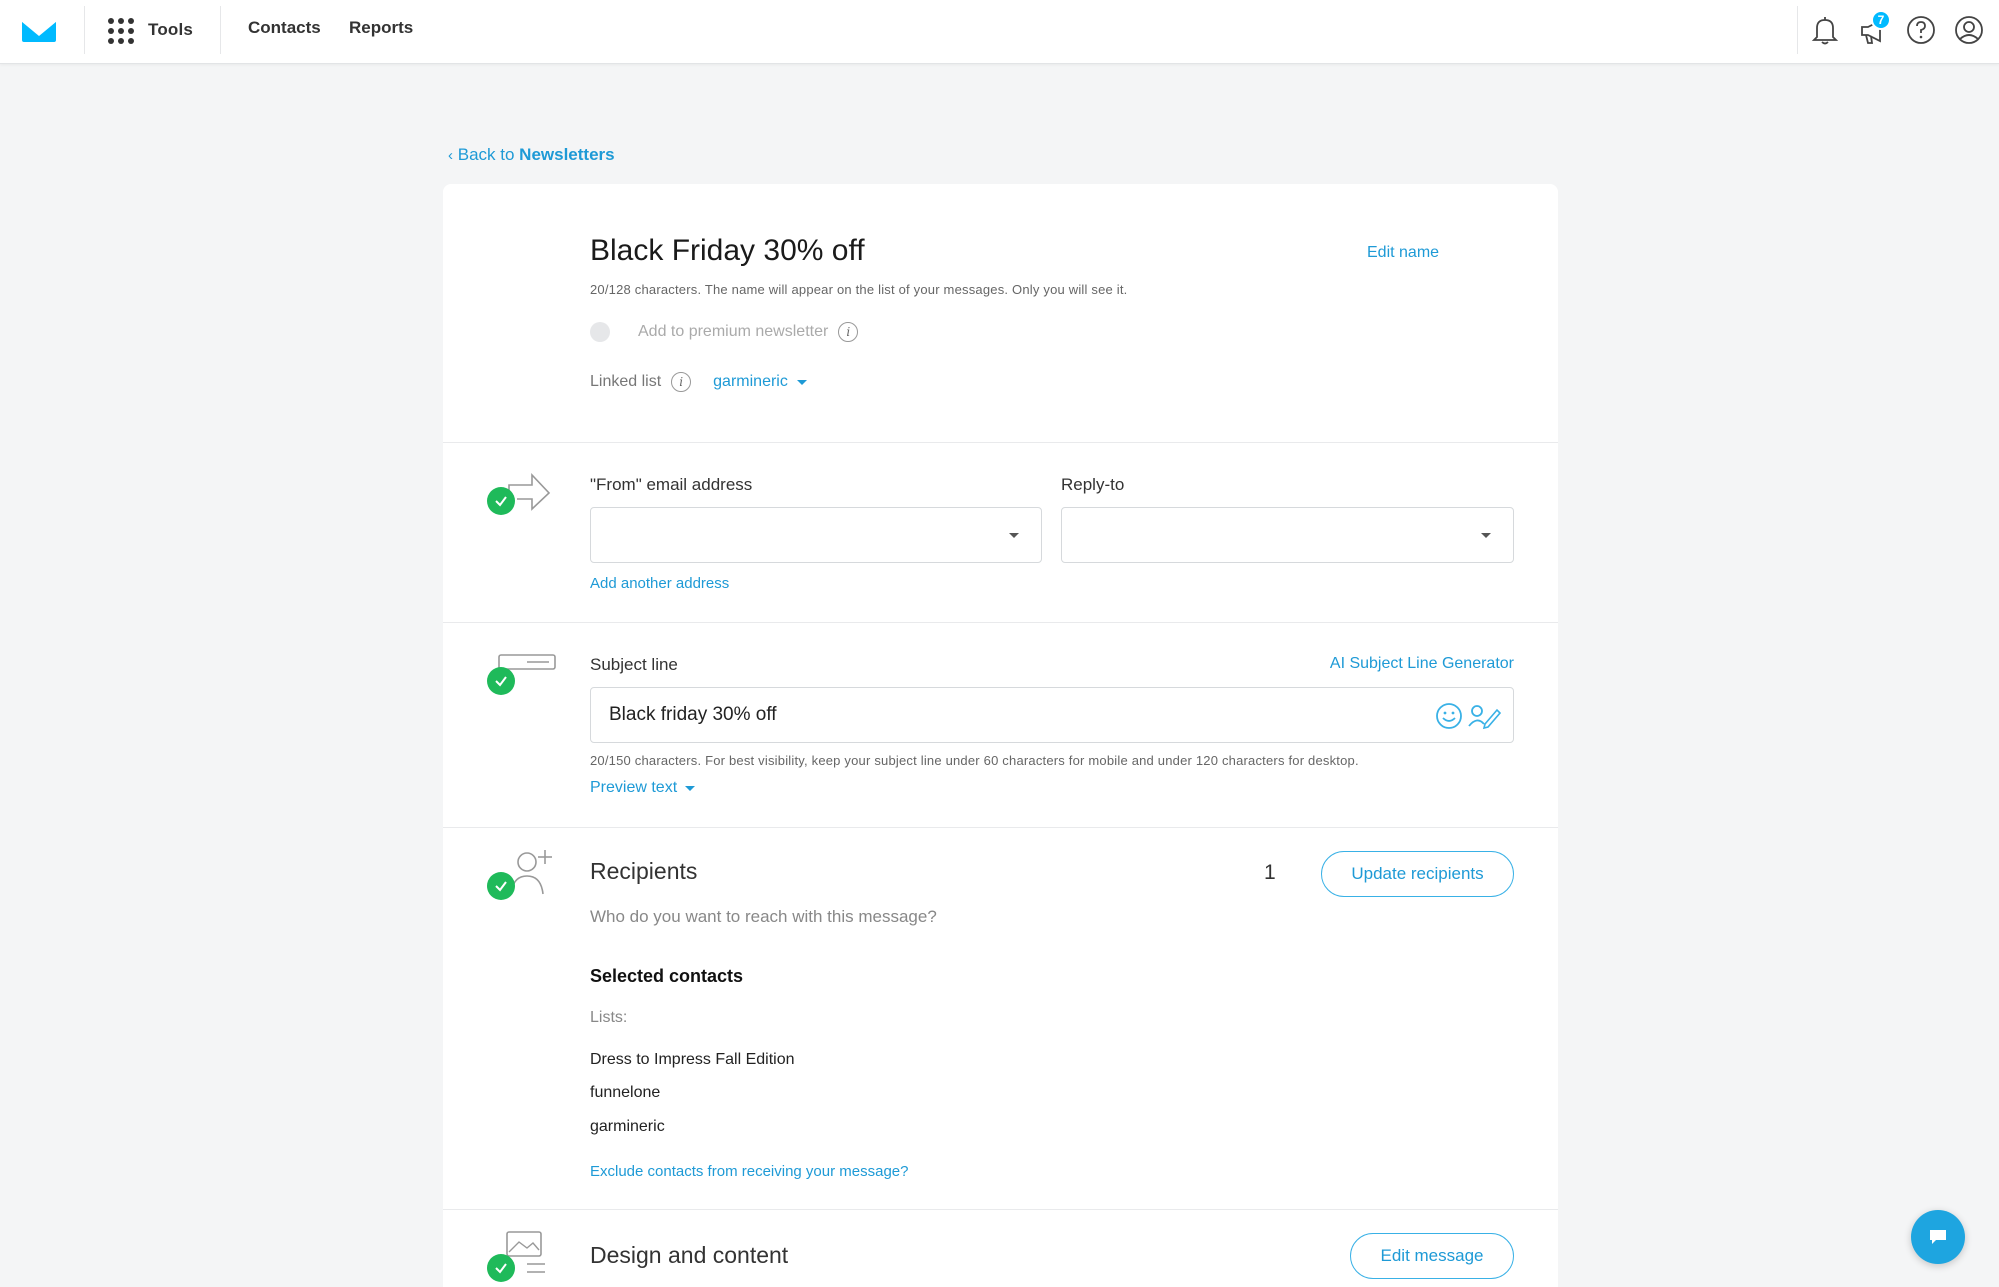  What do you see at coordinates (733, 331) in the screenshot?
I see `premium-label: Add to premium newsletter` at bounding box center [733, 331].